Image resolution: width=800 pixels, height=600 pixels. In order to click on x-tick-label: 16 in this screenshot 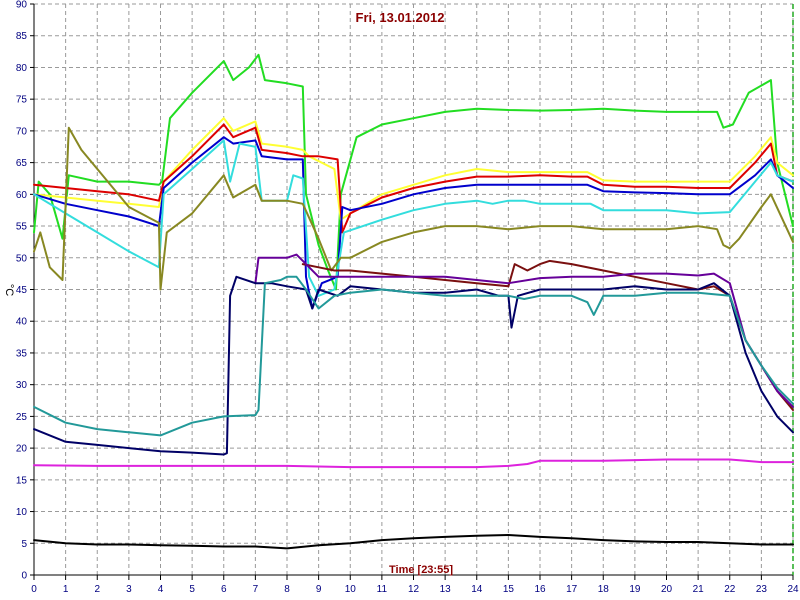, I will do `click(540, 589)`.